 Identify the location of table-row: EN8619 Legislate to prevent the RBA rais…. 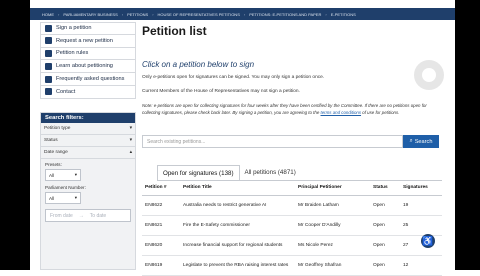
(292, 265).